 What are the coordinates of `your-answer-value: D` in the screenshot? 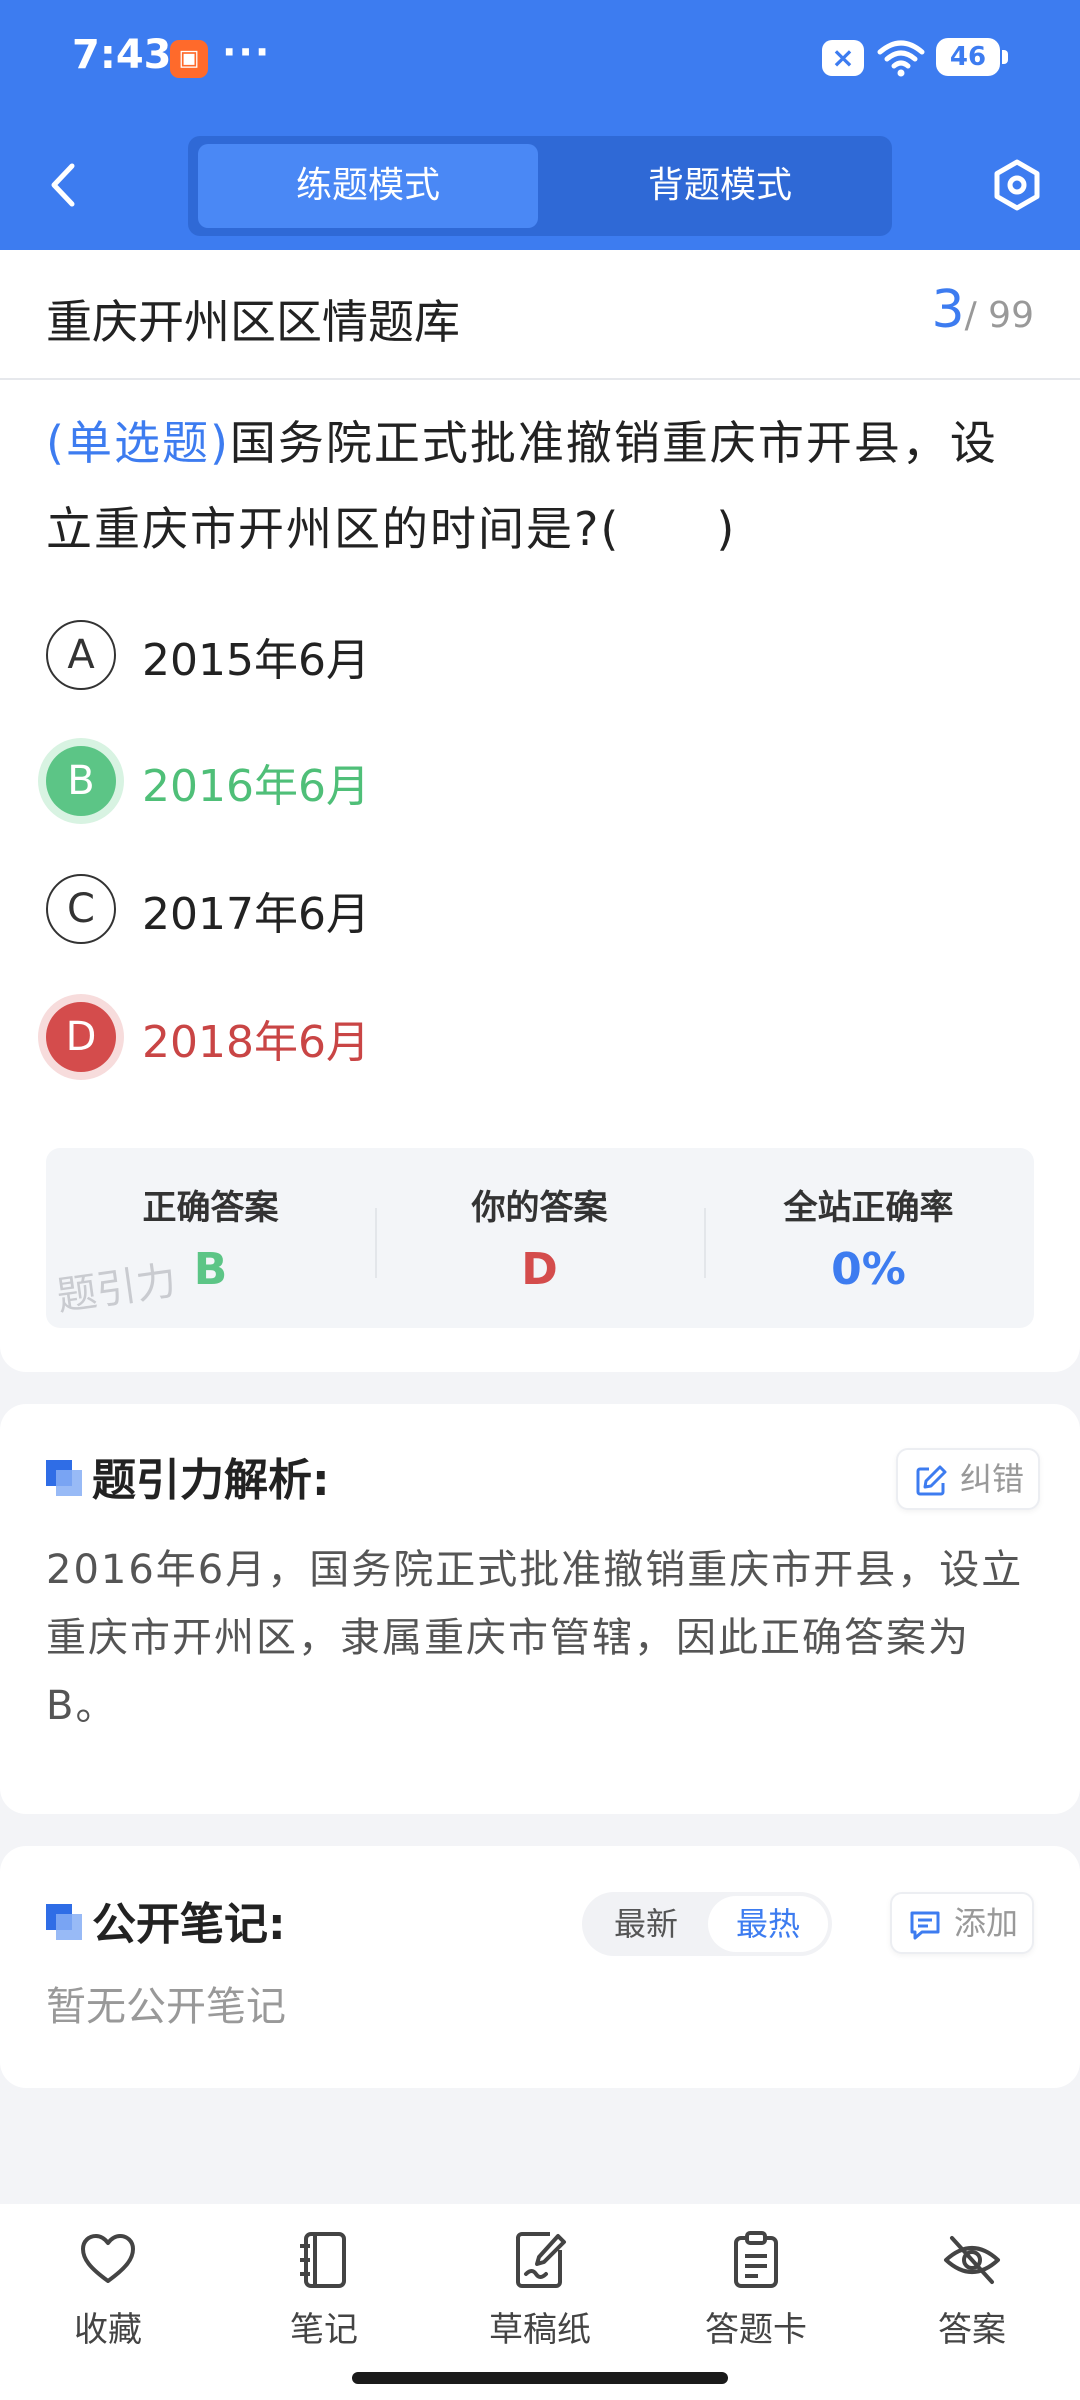 It's located at (539, 1269).